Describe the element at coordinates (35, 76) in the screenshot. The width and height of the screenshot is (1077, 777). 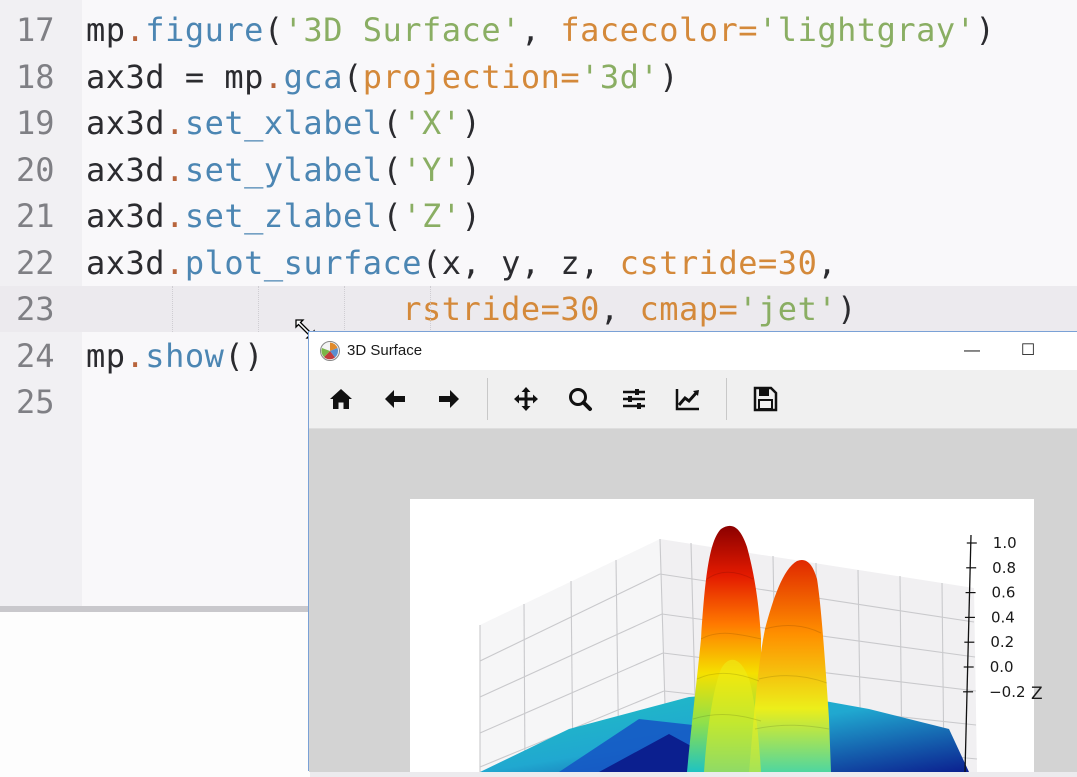
I see `line-number: 18` at that location.